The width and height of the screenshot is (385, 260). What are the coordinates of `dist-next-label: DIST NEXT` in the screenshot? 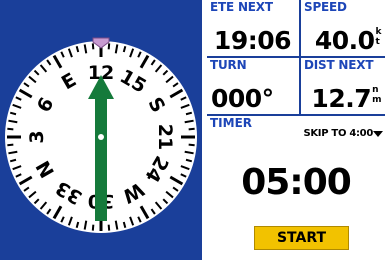 It's located at (339, 65).